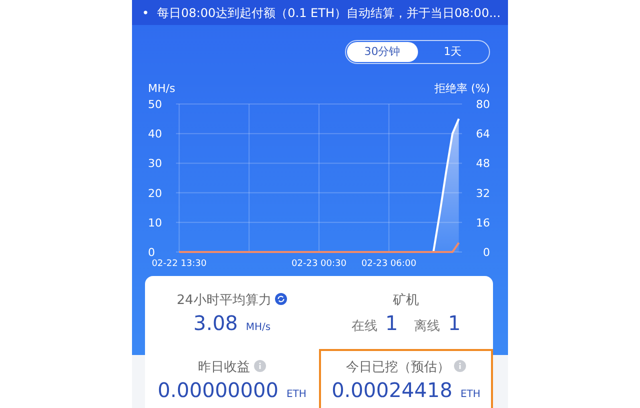 The width and height of the screenshot is (640, 408). Describe the element at coordinates (483, 223) in the screenshot. I see `axis-tick-label: 16` at that location.